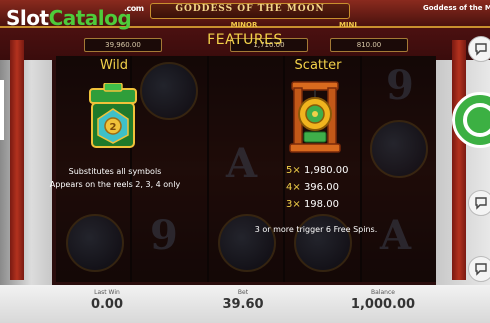 This screenshot has width=490, height=323. I want to click on scatter-pay-row: 4× 396.00, so click(312, 187).